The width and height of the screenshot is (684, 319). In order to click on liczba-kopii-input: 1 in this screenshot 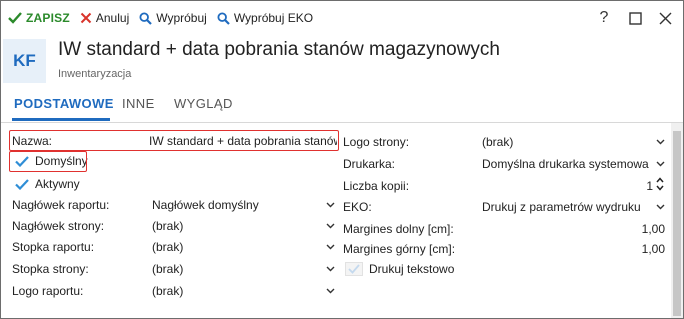, I will do `click(566, 185)`.